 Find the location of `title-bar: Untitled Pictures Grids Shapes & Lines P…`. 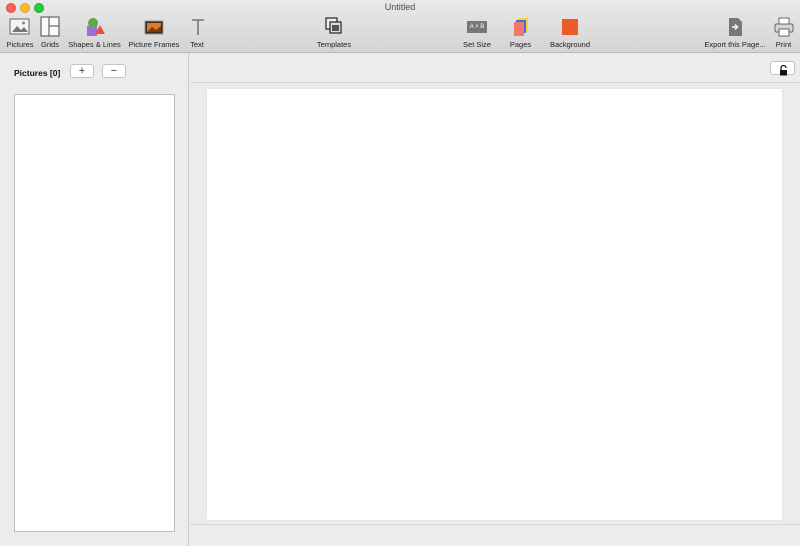

title-bar: Untitled Pictures Grids Shapes & Lines P… is located at coordinates (400, 26).